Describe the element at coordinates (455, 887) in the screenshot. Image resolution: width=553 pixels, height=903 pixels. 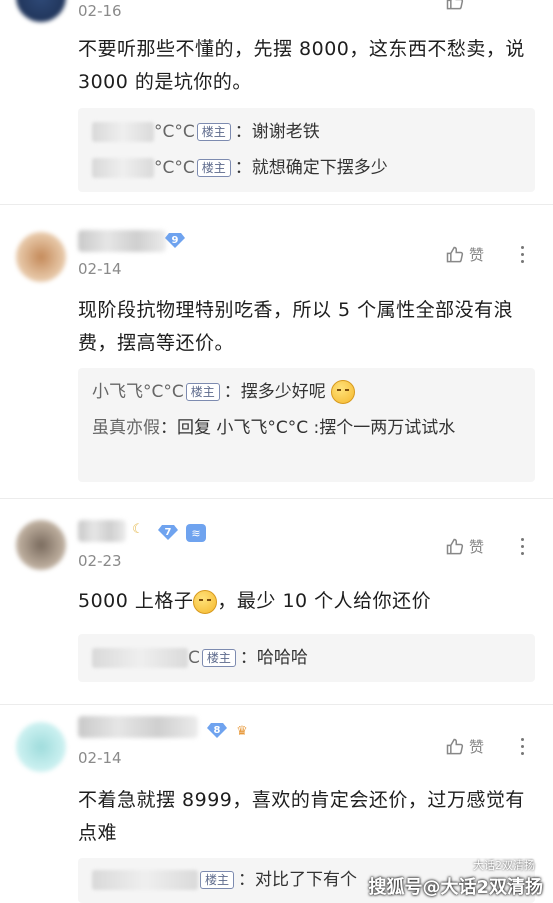
I see `watermark: 搜狐号@大话2双清扬` at that location.